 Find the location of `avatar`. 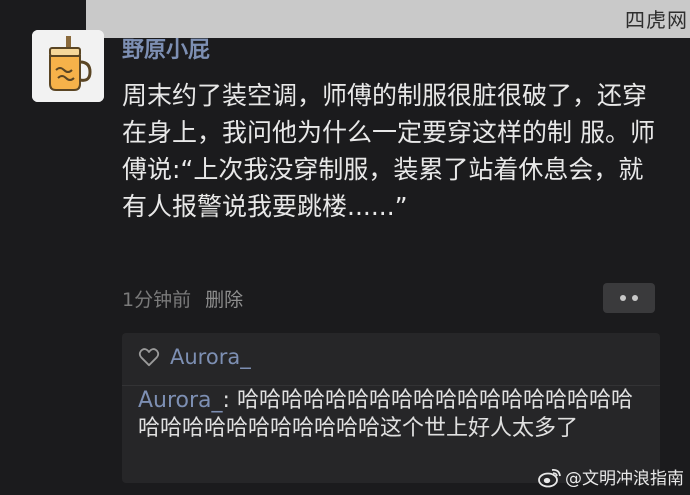

avatar is located at coordinates (68, 66).